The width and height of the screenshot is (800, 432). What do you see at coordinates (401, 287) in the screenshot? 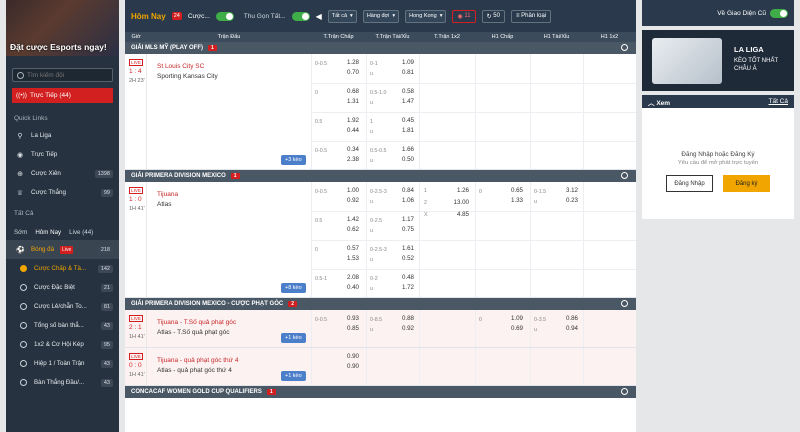
I see `under-odd: 1.72` at bounding box center [401, 287].